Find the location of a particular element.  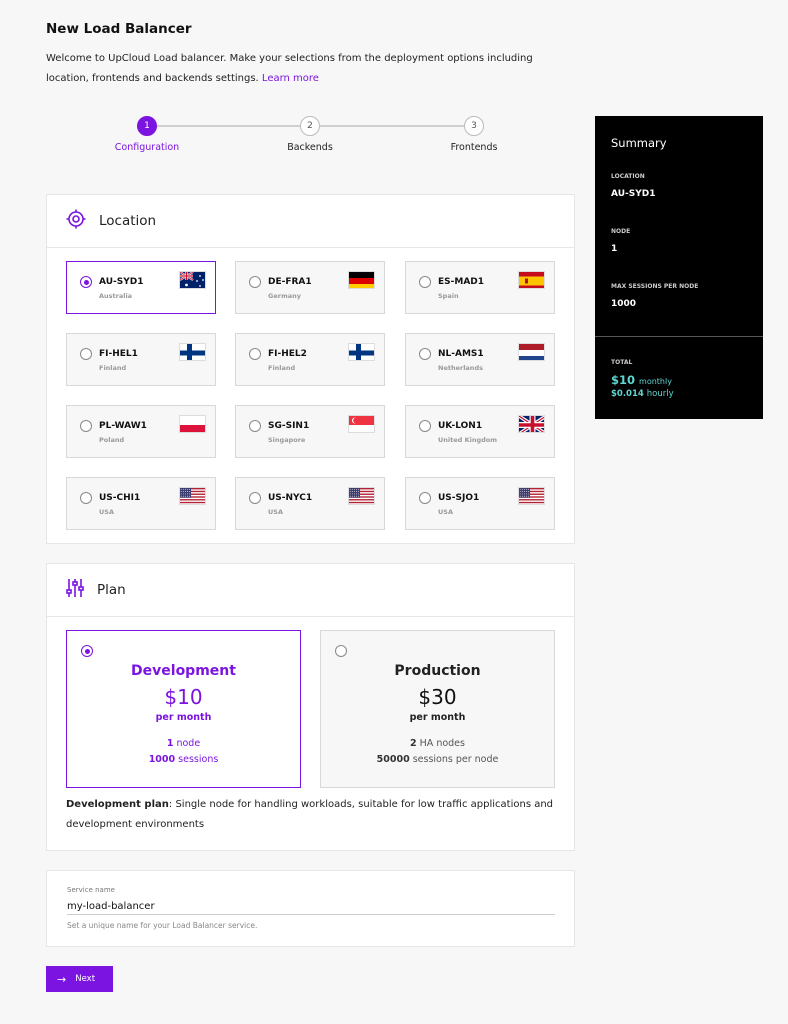

location-option-us-chi1: US-CHI1 USA is located at coordinates (141, 503).